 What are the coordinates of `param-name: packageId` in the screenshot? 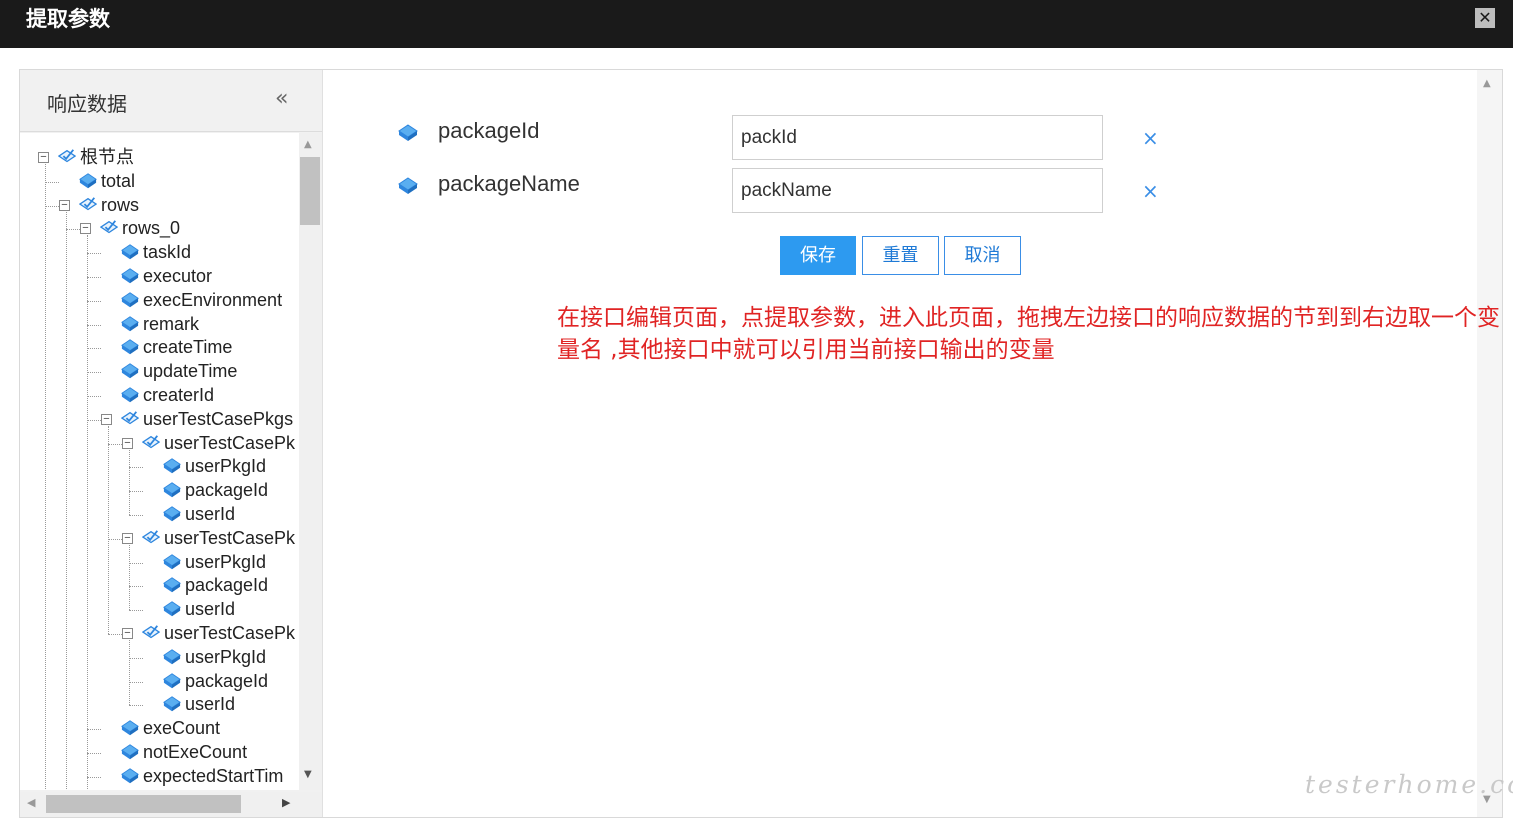 It's located at (489, 130).